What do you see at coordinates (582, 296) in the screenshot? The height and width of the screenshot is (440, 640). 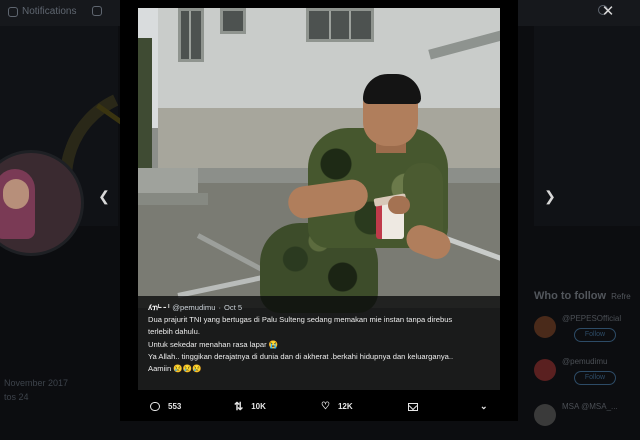 I see `who-to-follow-title: Who to follow Refre` at bounding box center [582, 296].